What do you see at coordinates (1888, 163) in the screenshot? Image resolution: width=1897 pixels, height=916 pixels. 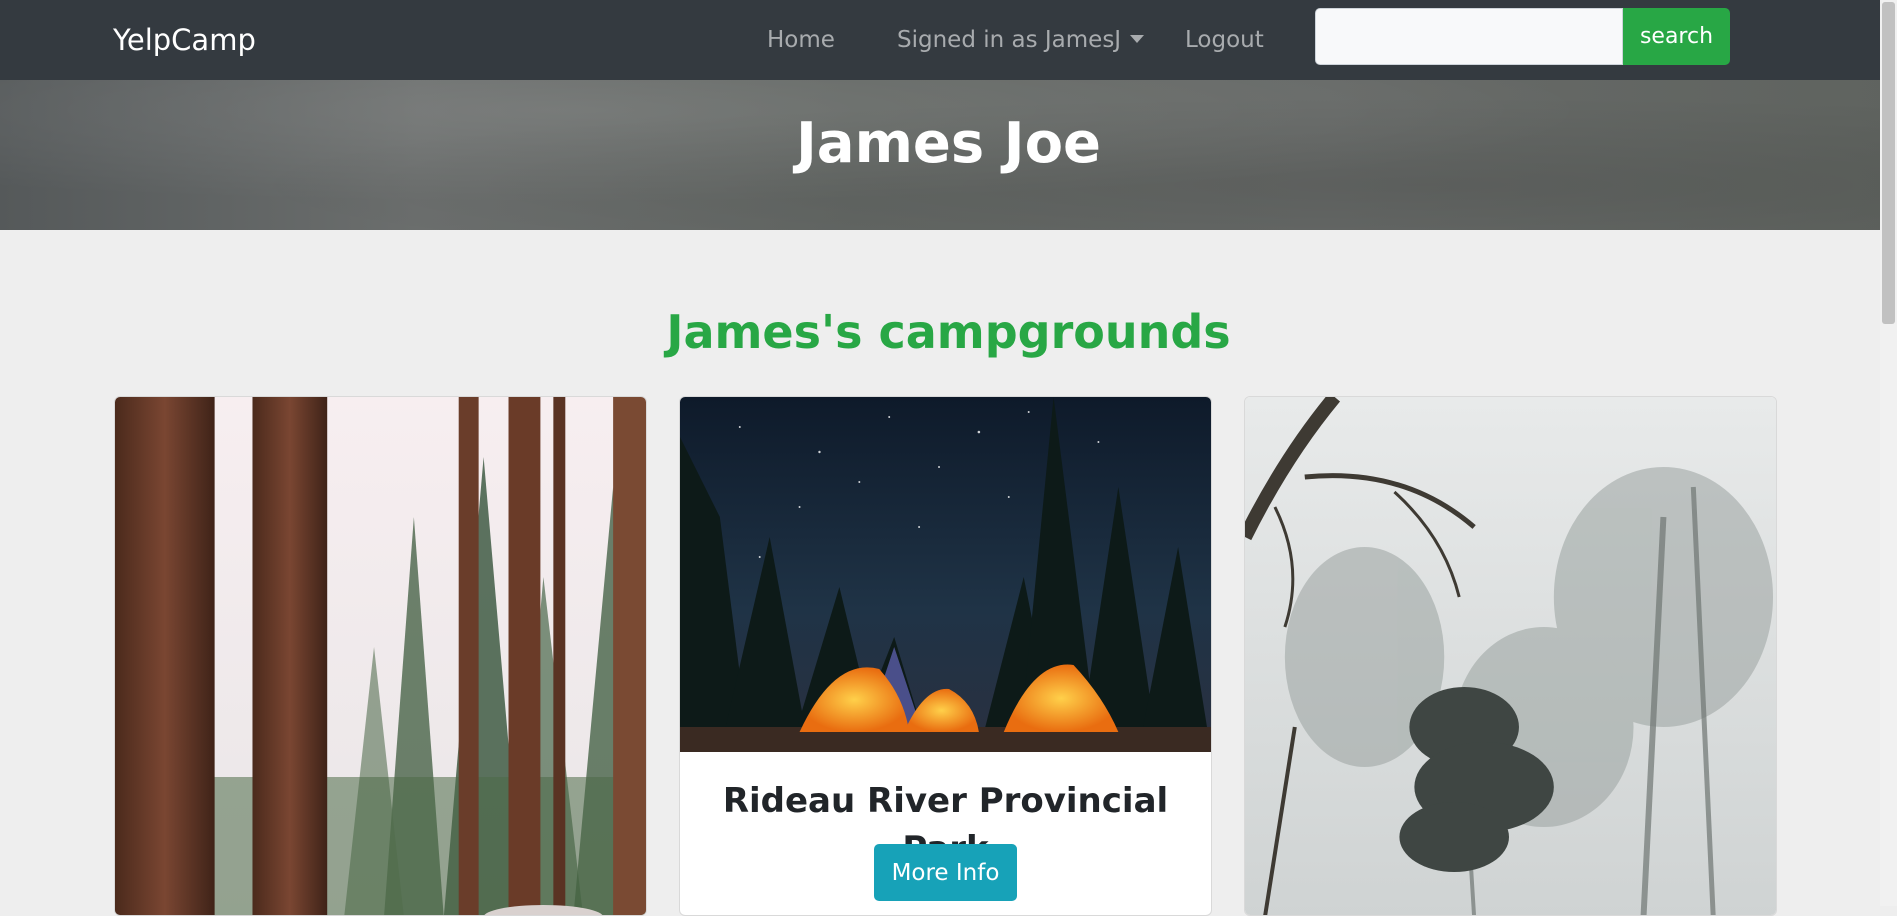 I see `scrollbar-thumb` at bounding box center [1888, 163].